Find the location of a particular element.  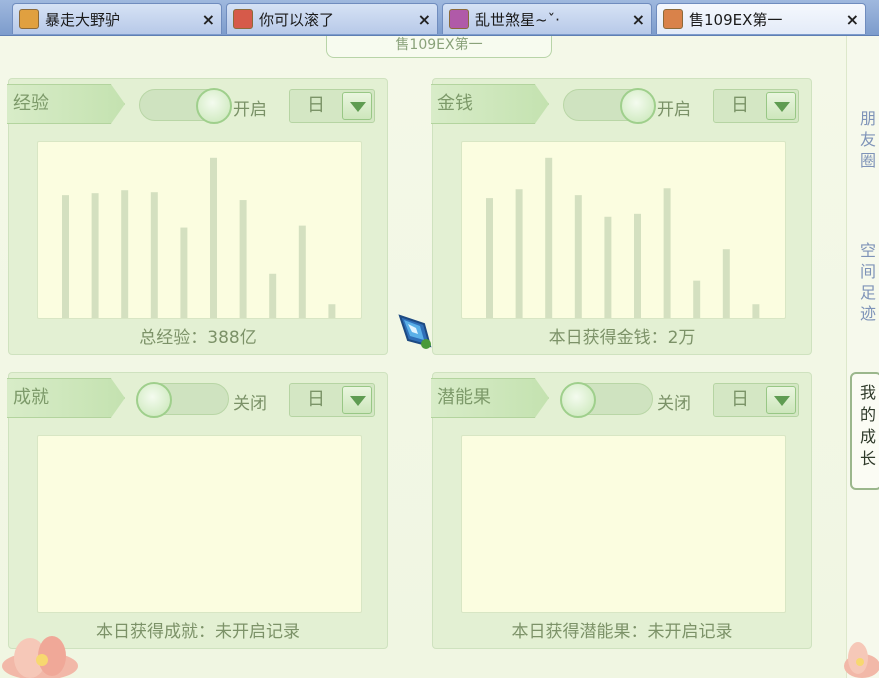

panel-label: 经验 is located at coordinates (66, 104).